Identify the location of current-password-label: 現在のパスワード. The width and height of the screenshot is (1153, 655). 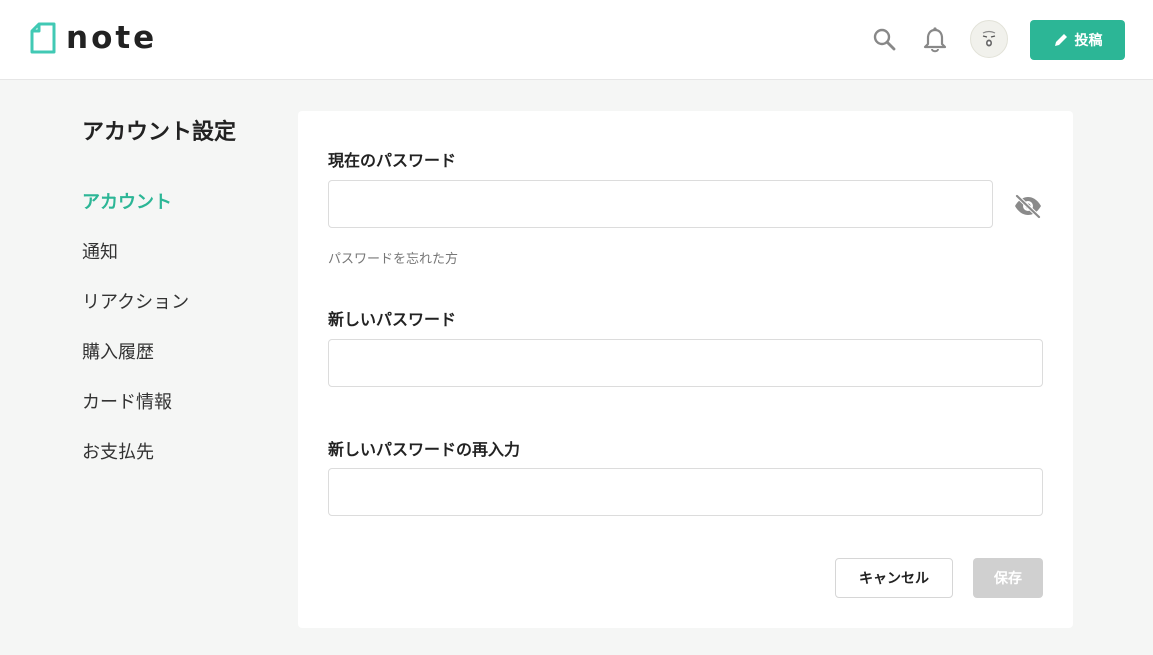
(392, 160).